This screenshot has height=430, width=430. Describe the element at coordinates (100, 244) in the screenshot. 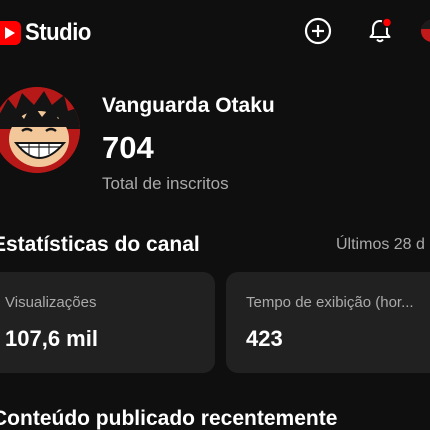

I see `channel-stats-title: Estatísticas do canal` at that location.